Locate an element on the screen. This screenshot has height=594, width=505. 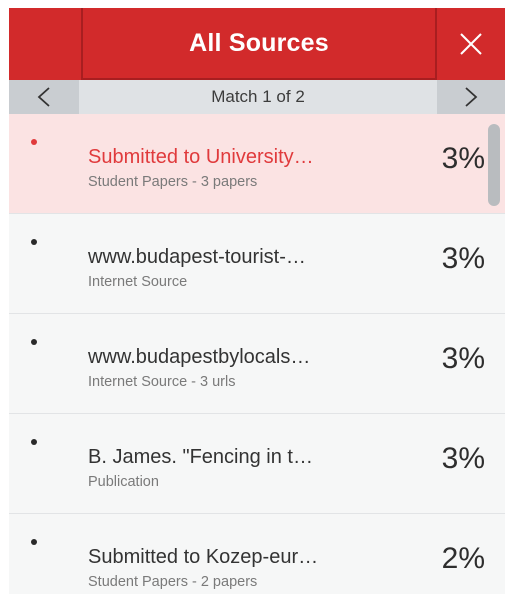
match-navigation: Match 1 of 2 is located at coordinates (257, 97).